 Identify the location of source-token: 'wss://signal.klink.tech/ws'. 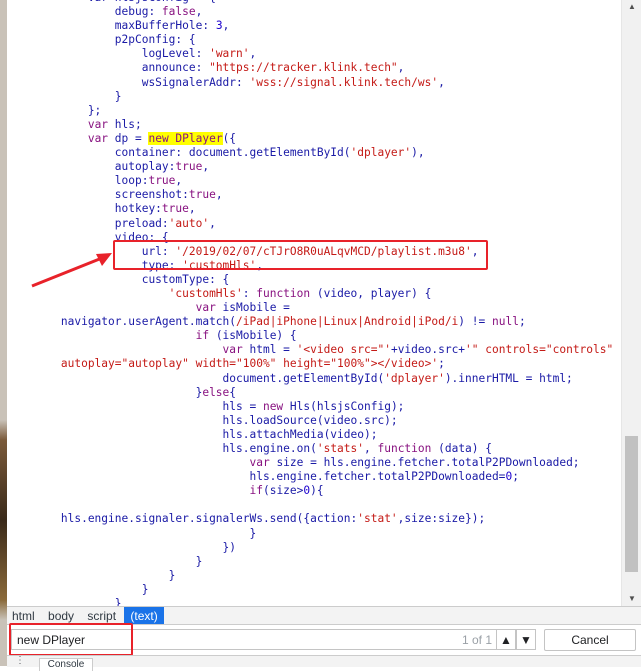
(344, 82).